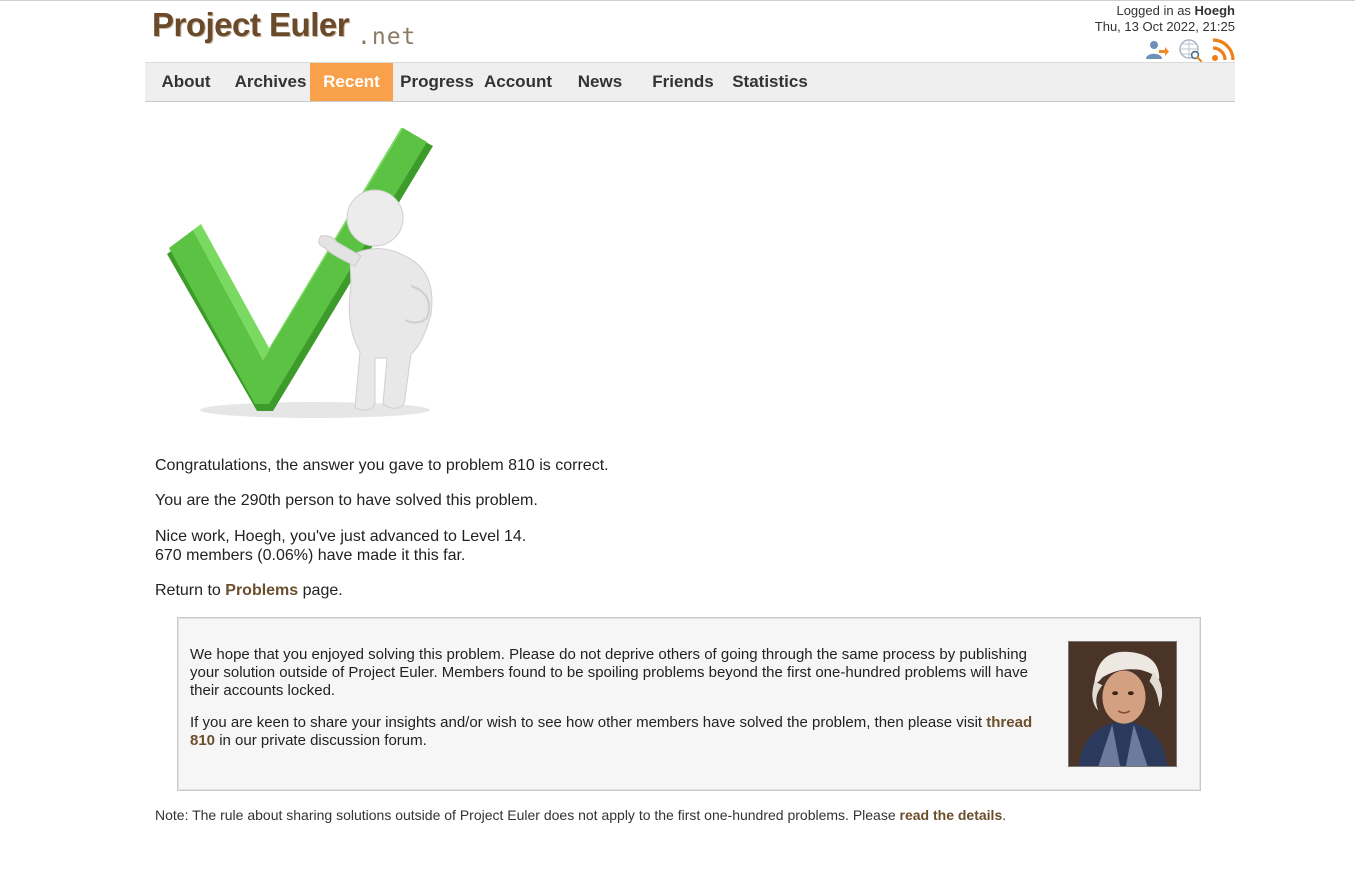 Image resolution: width=1355 pixels, height=885 pixels. I want to click on nav-news: News, so click(600, 82).